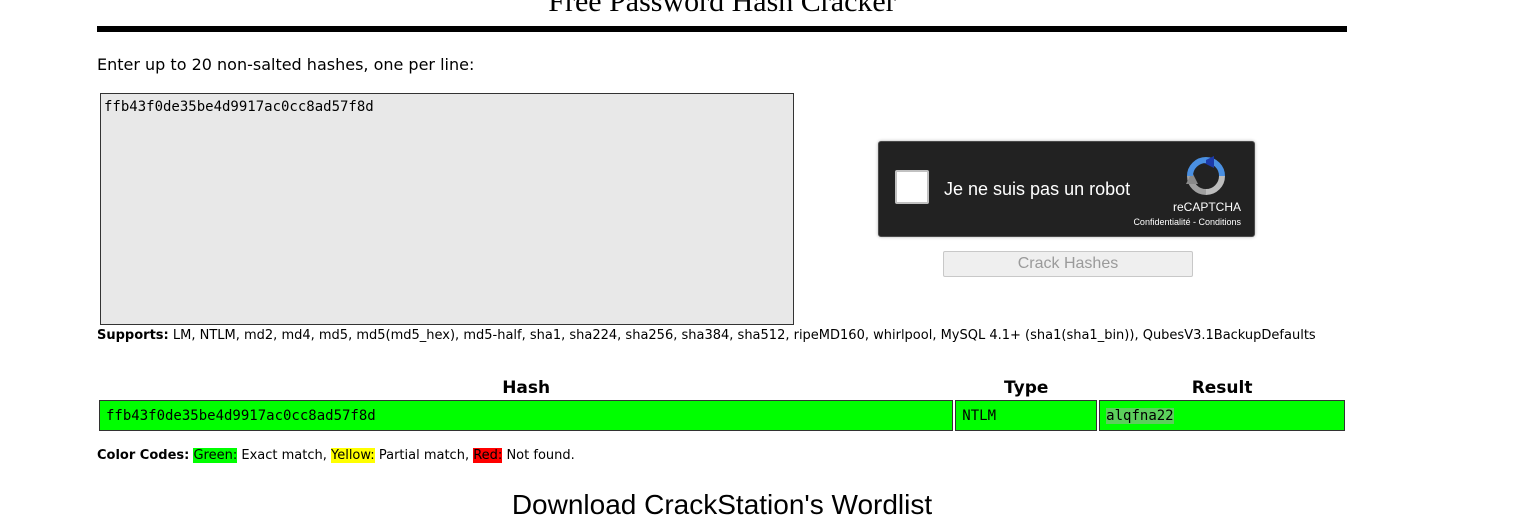  I want to click on crack-hashes-button: Crack Hashes, so click(1068, 264).